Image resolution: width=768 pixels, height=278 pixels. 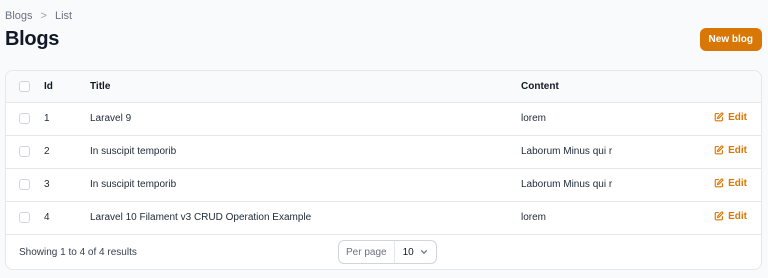 I want to click on chevron-right-icon: >, so click(x=43, y=16).